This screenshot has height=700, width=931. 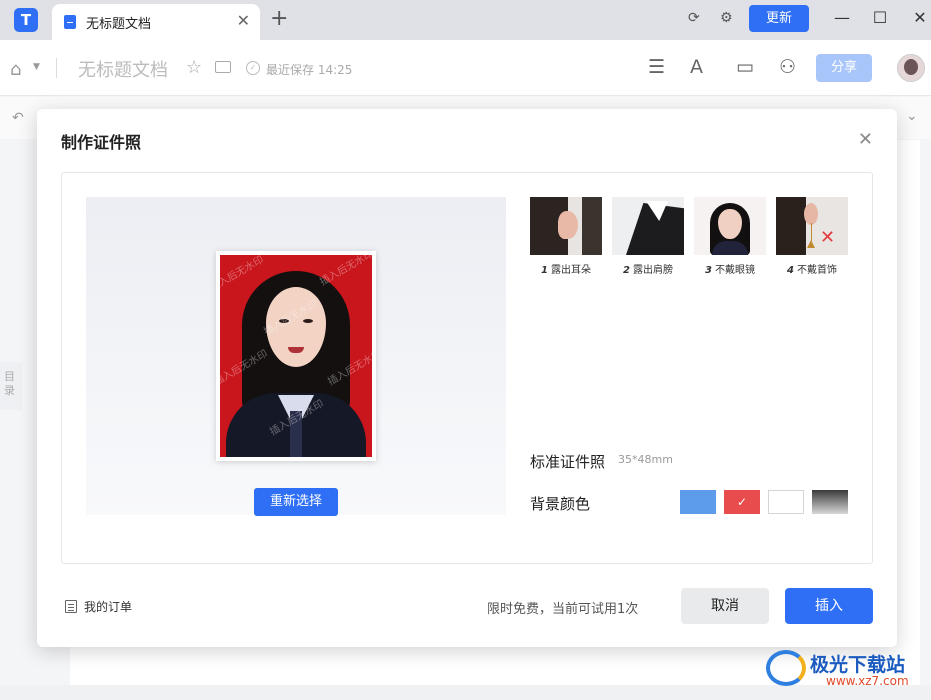 What do you see at coordinates (560, 504) in the screenshot?
I see `background-color-label: 背景颜色` at bounding box center [560, 504].